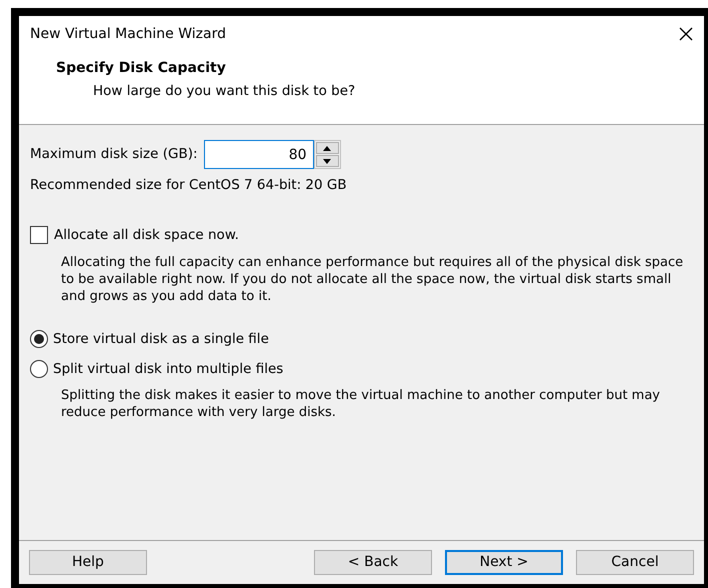 Image resolution: width=708 pixels, height=588 pixels. Describe the element at coordinates (373, 562) in the screenshot. I see `back-button: < Back` at that location.